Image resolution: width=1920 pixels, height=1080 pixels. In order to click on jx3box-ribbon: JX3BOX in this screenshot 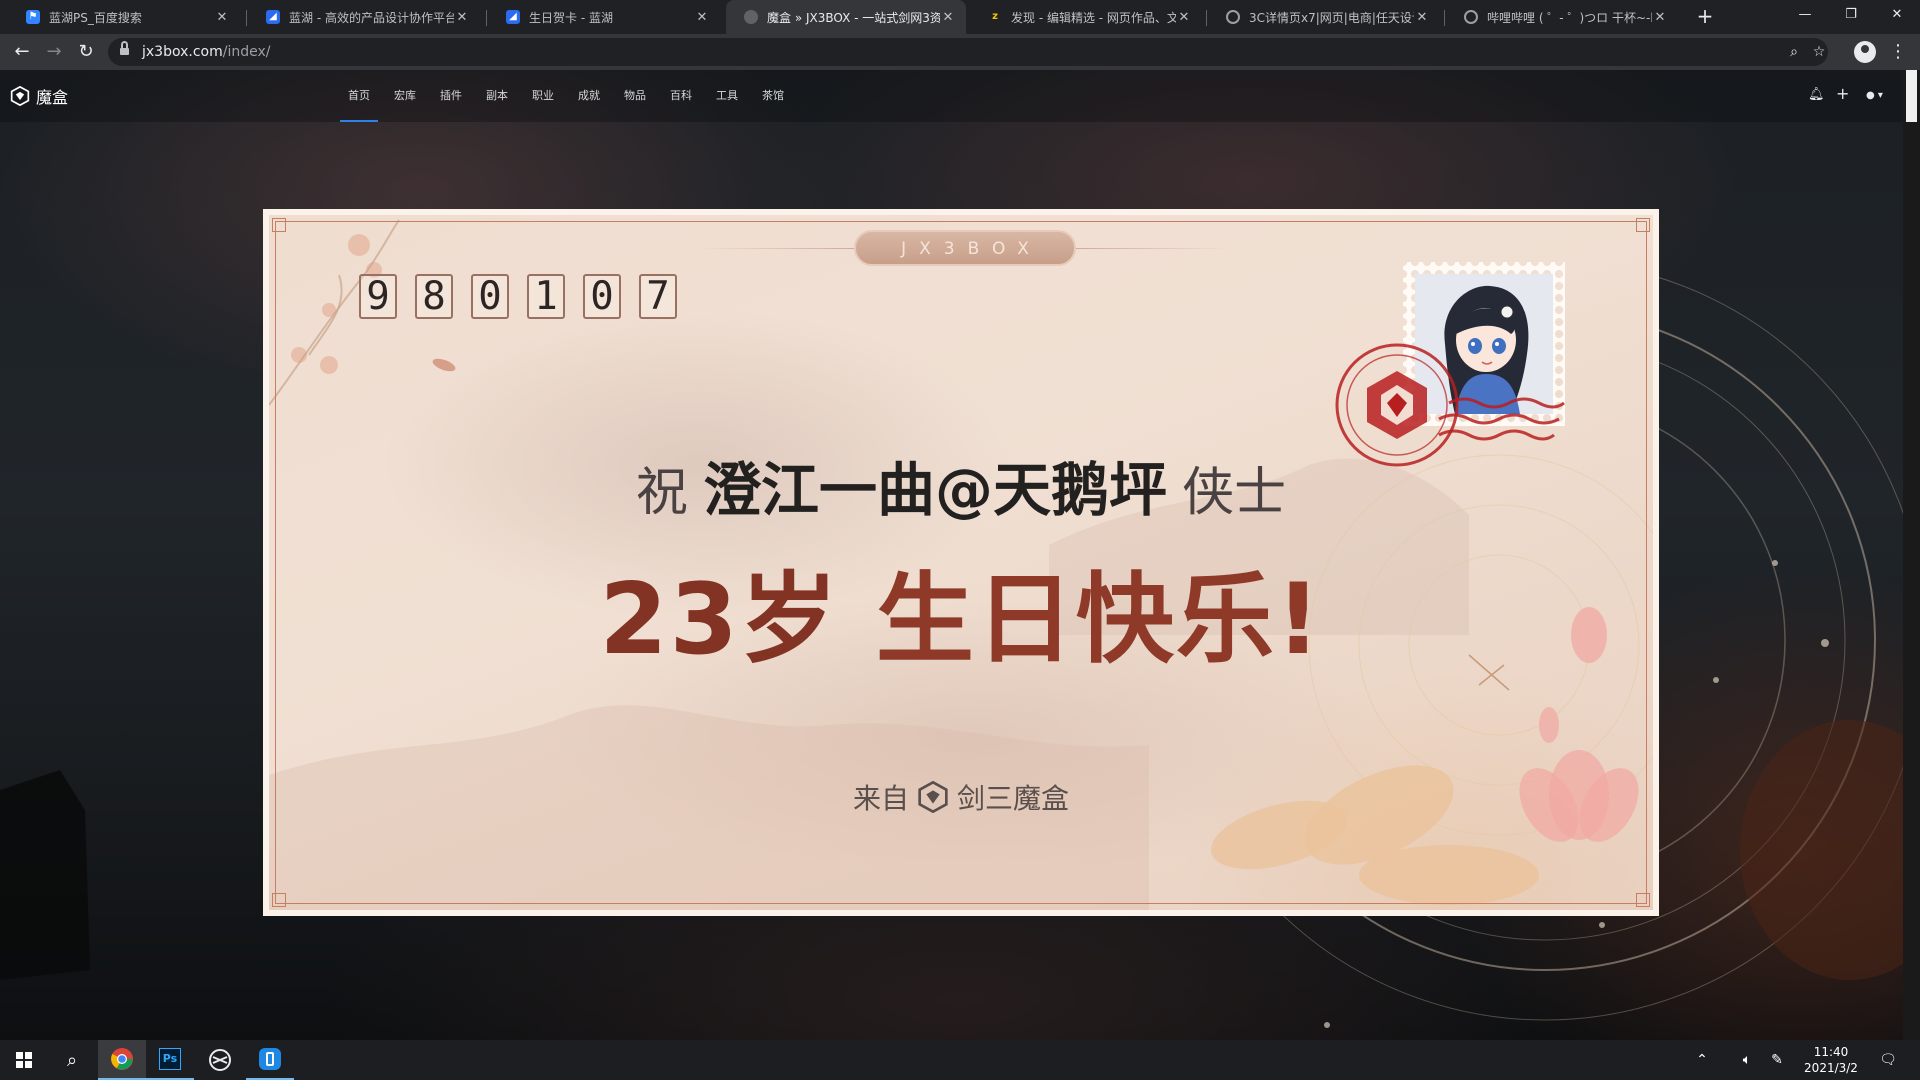, I will do `click(965, 248)`.